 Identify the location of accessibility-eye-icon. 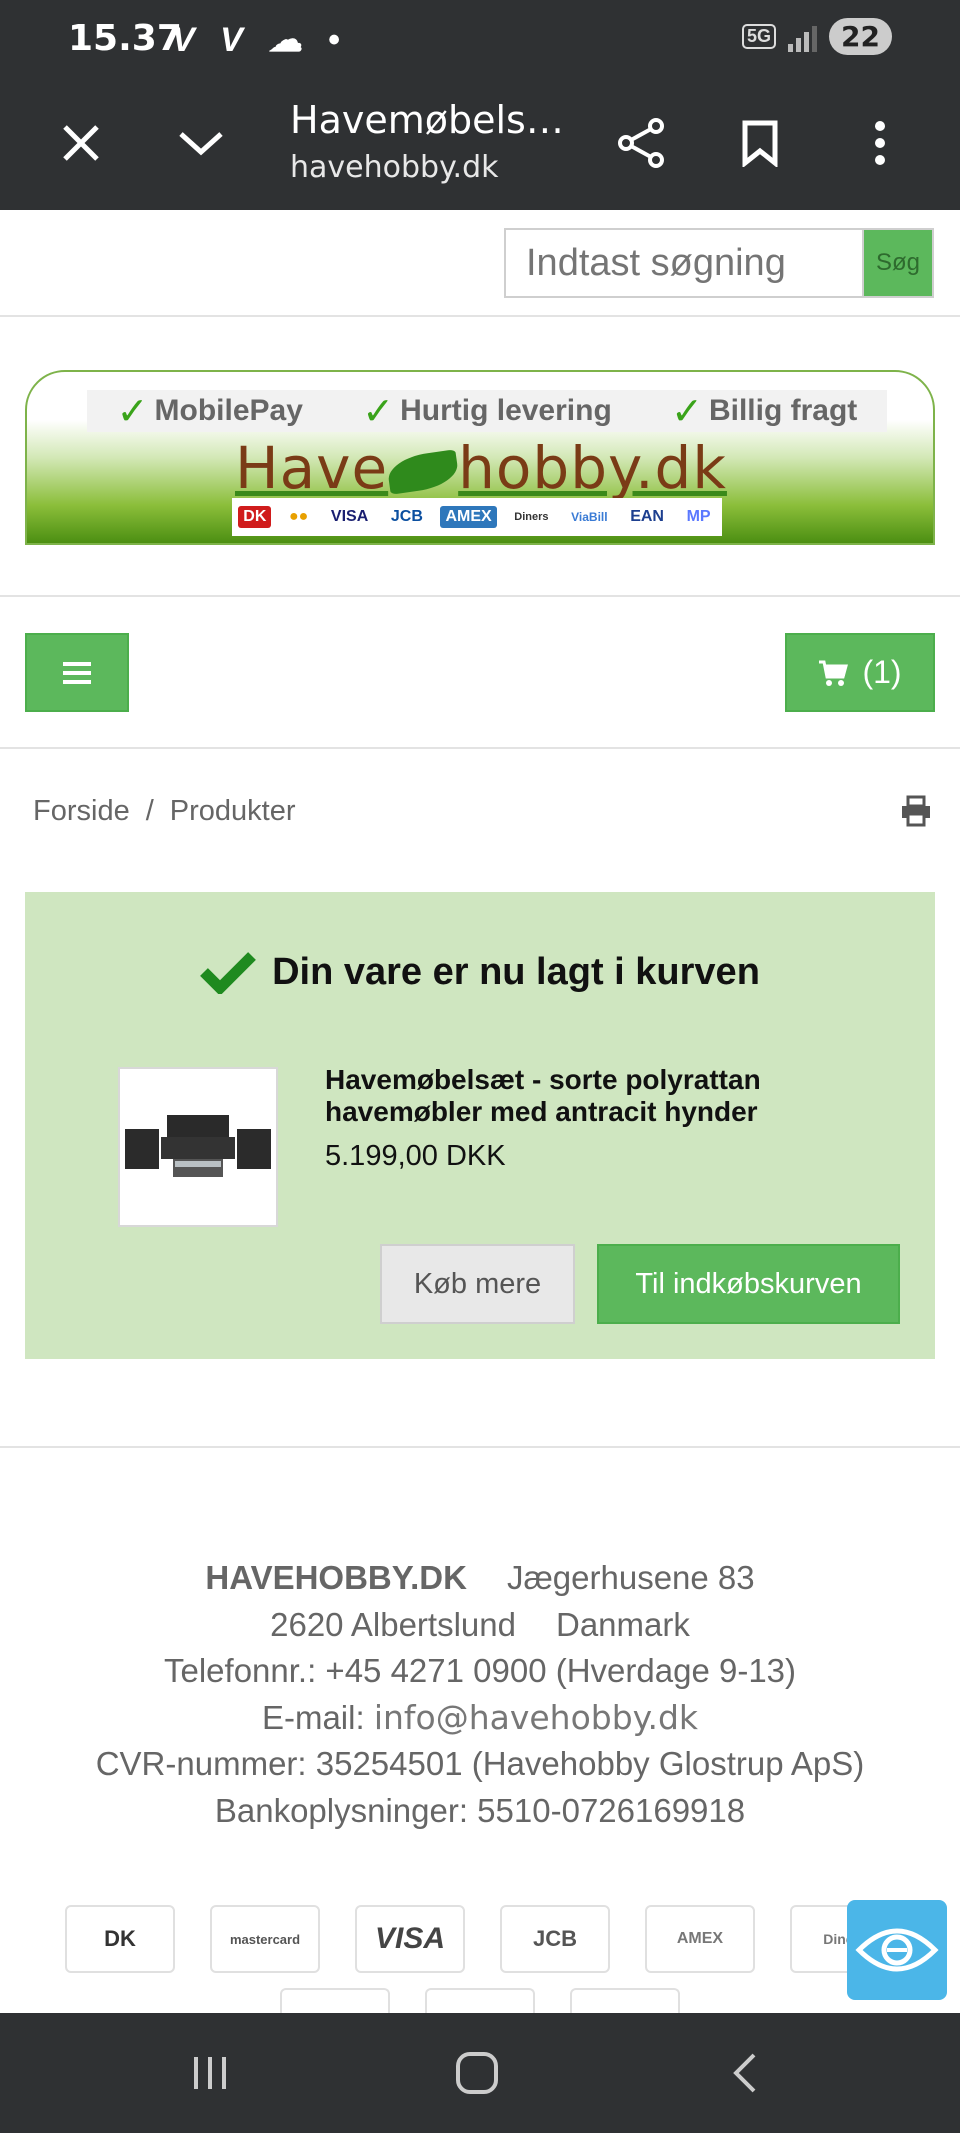
(897, 1950).